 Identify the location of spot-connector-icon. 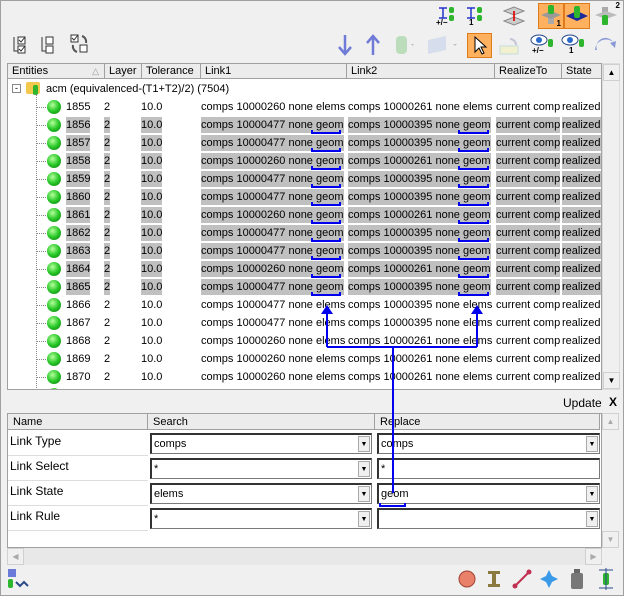
(467, 579).